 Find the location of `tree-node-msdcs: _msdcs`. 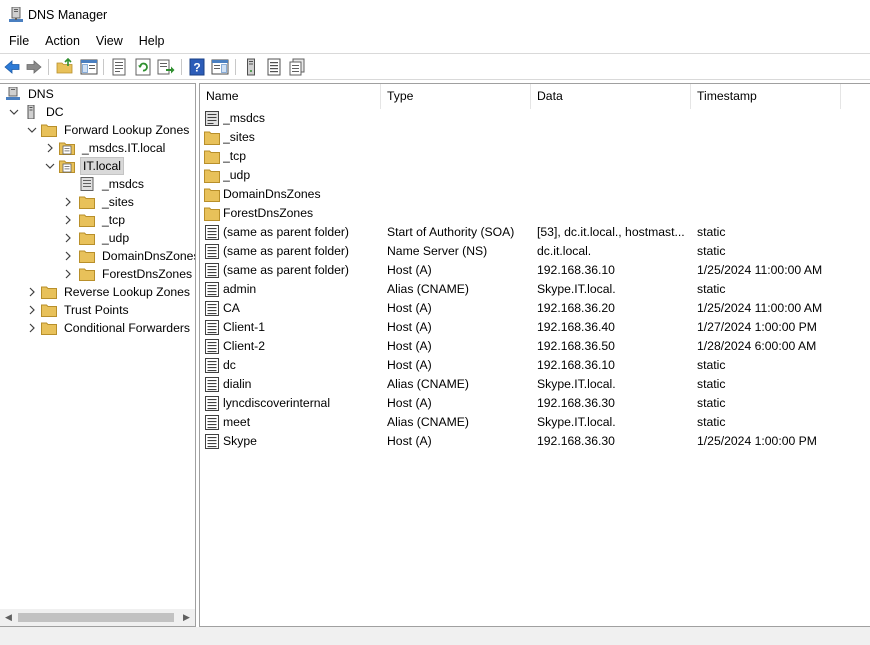

tree-node-msdcs: _msdcs is located at coordinates (112, 184).